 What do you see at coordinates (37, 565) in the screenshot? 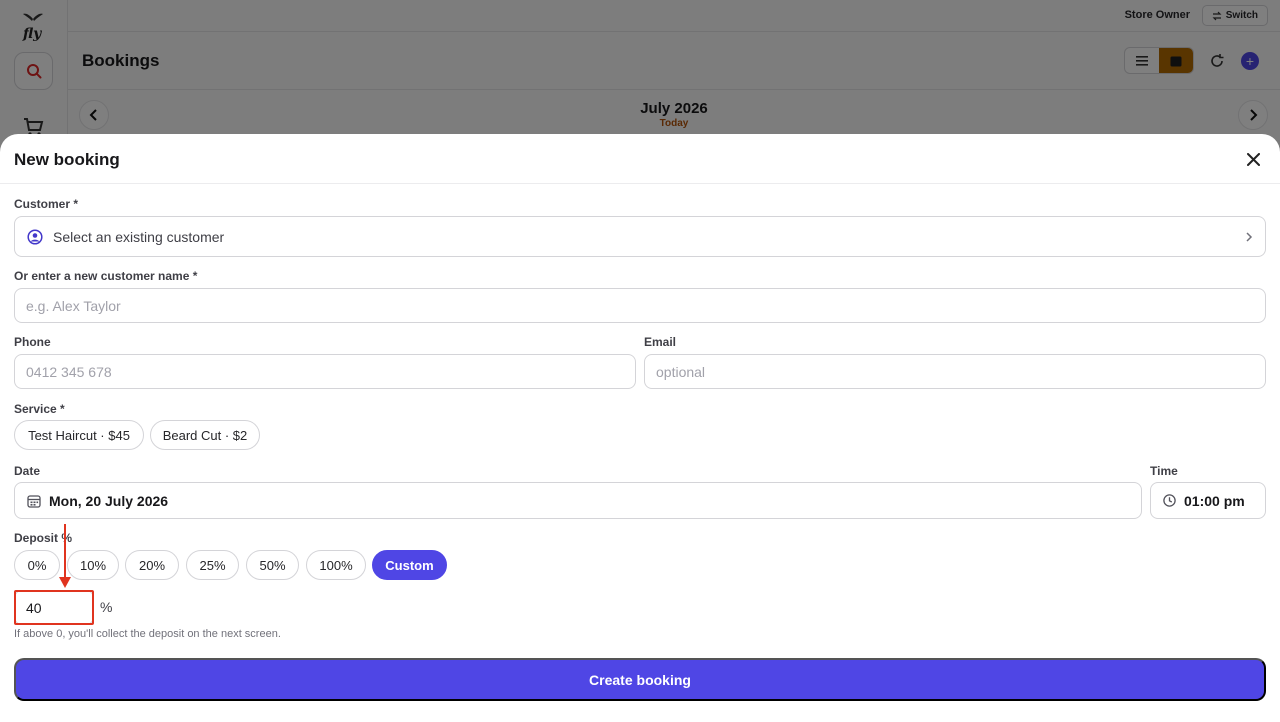
I see `deposit-option-0: 0%` at bounding box center [37, 565].